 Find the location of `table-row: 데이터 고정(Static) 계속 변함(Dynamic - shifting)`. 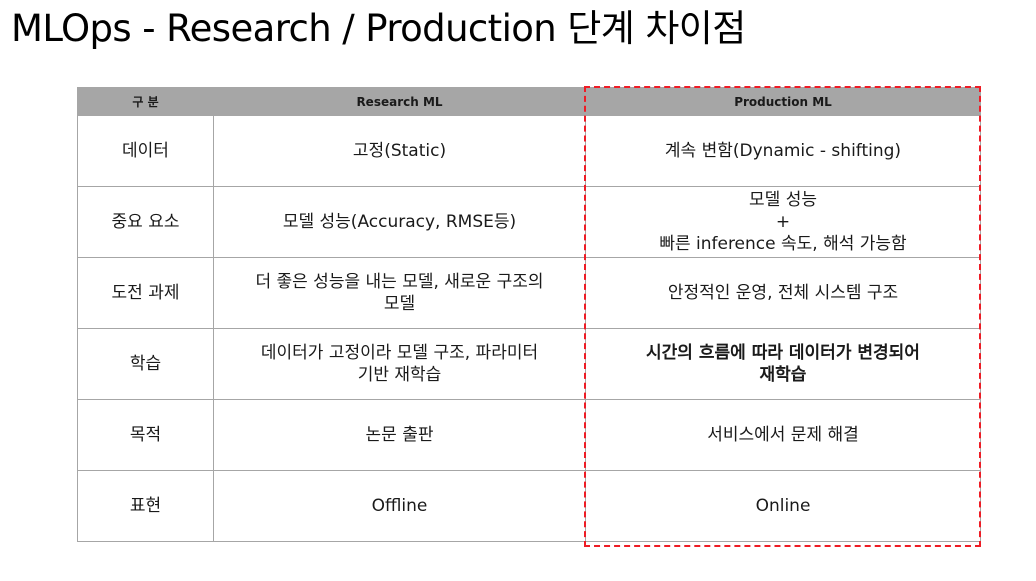

table-row: 데이터 고정(Static) 계속 변함(Dynamic - shifting) is located at coordinates (529, 151).